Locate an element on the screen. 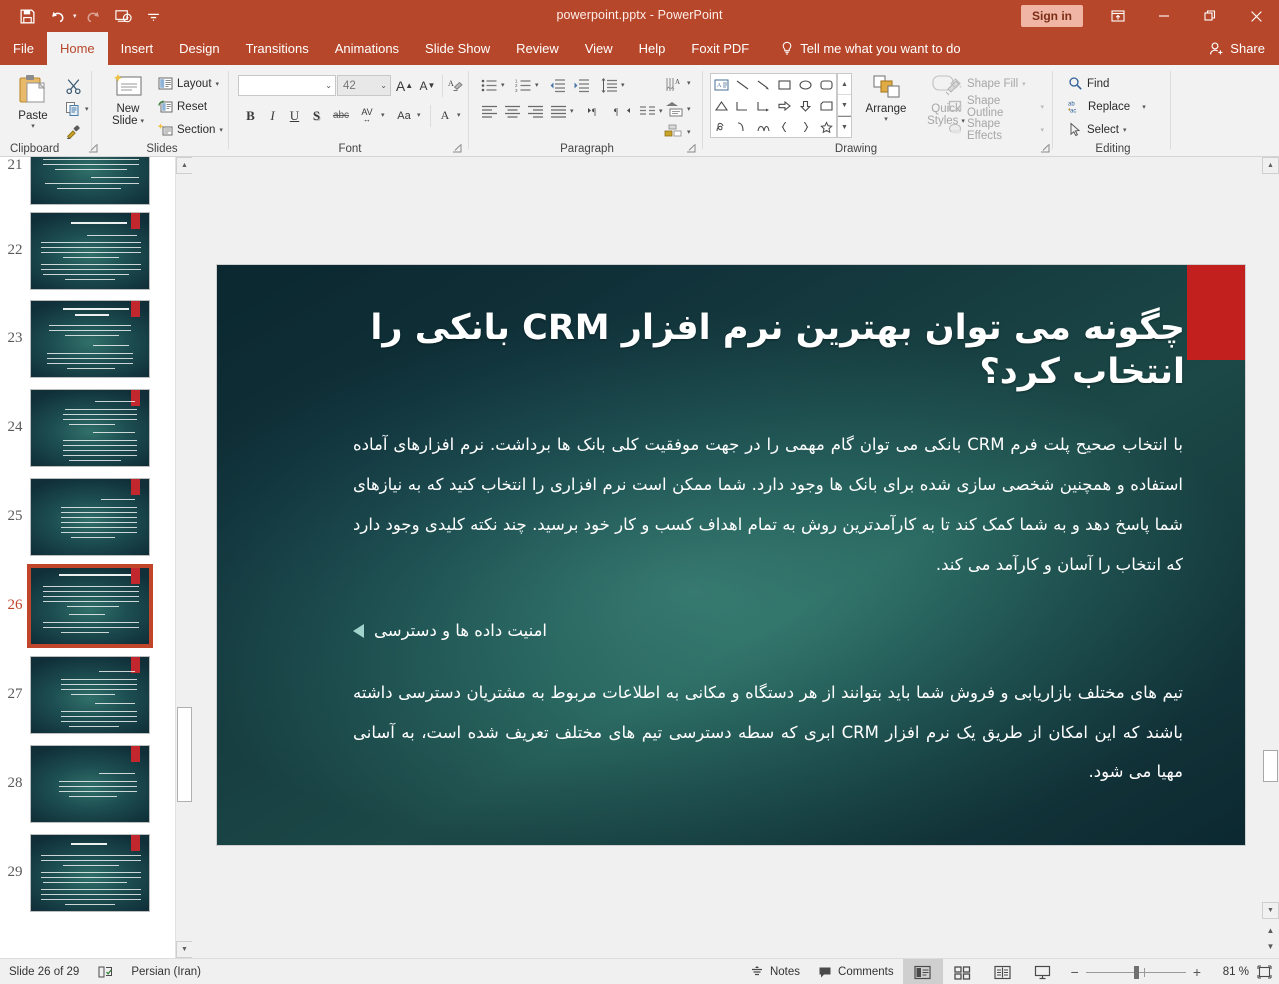  font-name-dropdown-icon: ⌄ is located at coordinates (328, 85).